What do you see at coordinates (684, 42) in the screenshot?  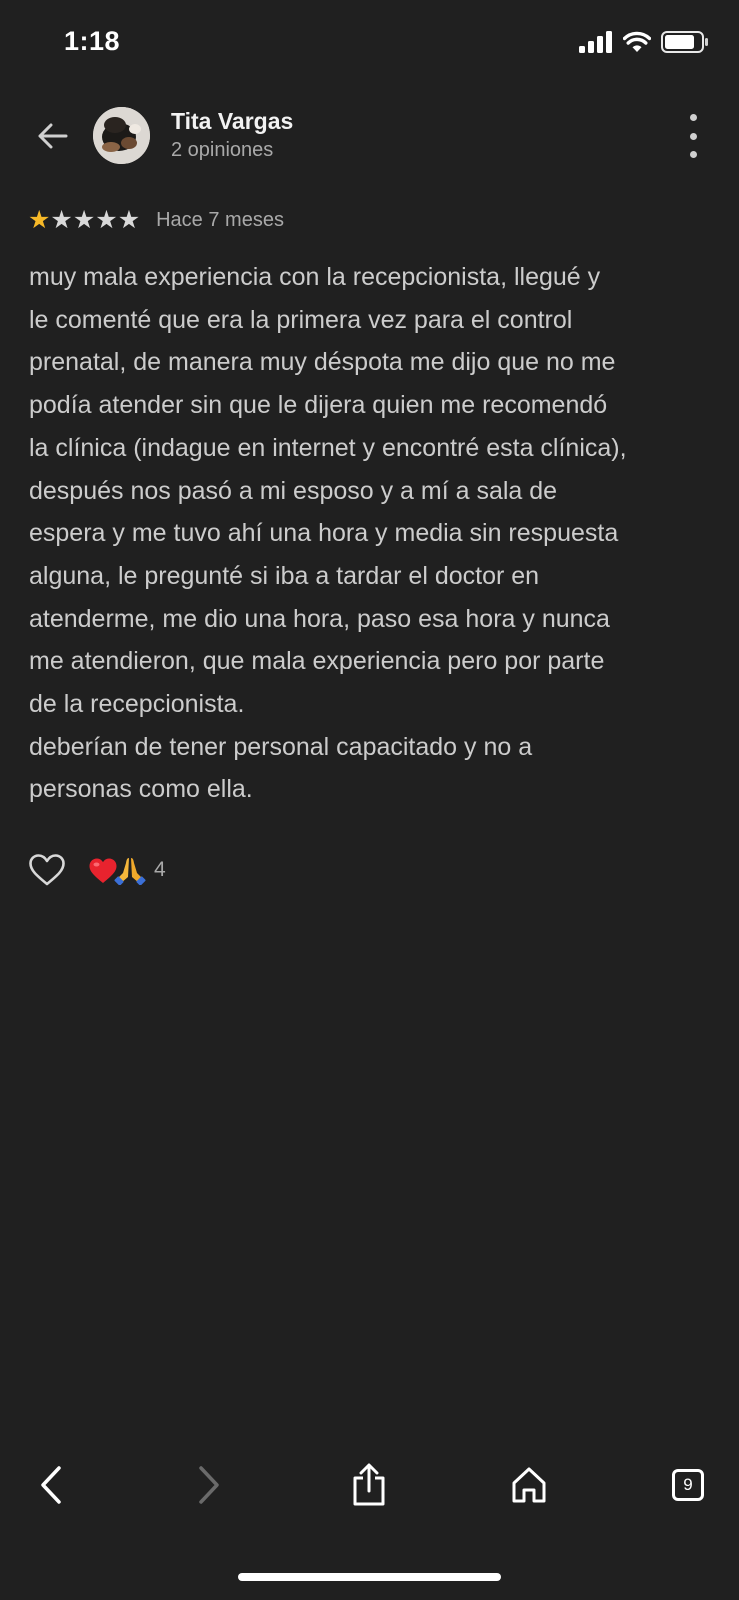 I see `battery-icon` at bounding box center [684, 42].